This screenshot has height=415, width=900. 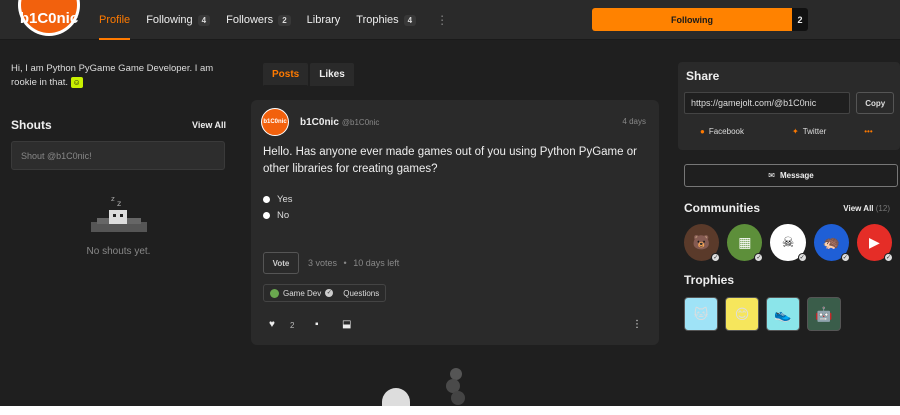 I want to click on trophies-header: Trophies, so click(x=789, y=280).